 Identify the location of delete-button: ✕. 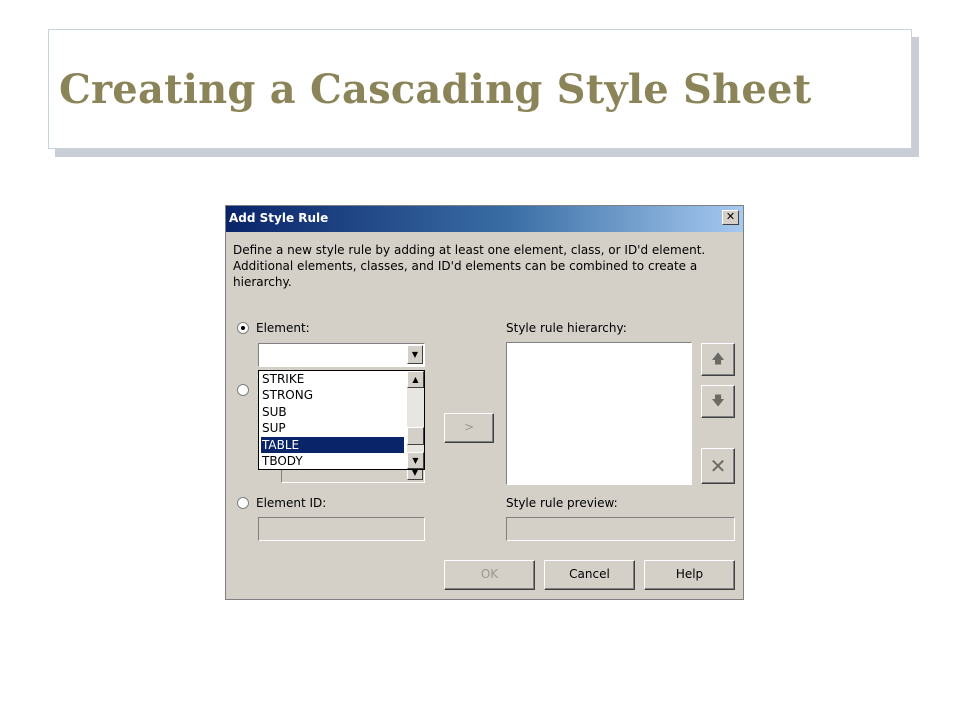
(718, 466).